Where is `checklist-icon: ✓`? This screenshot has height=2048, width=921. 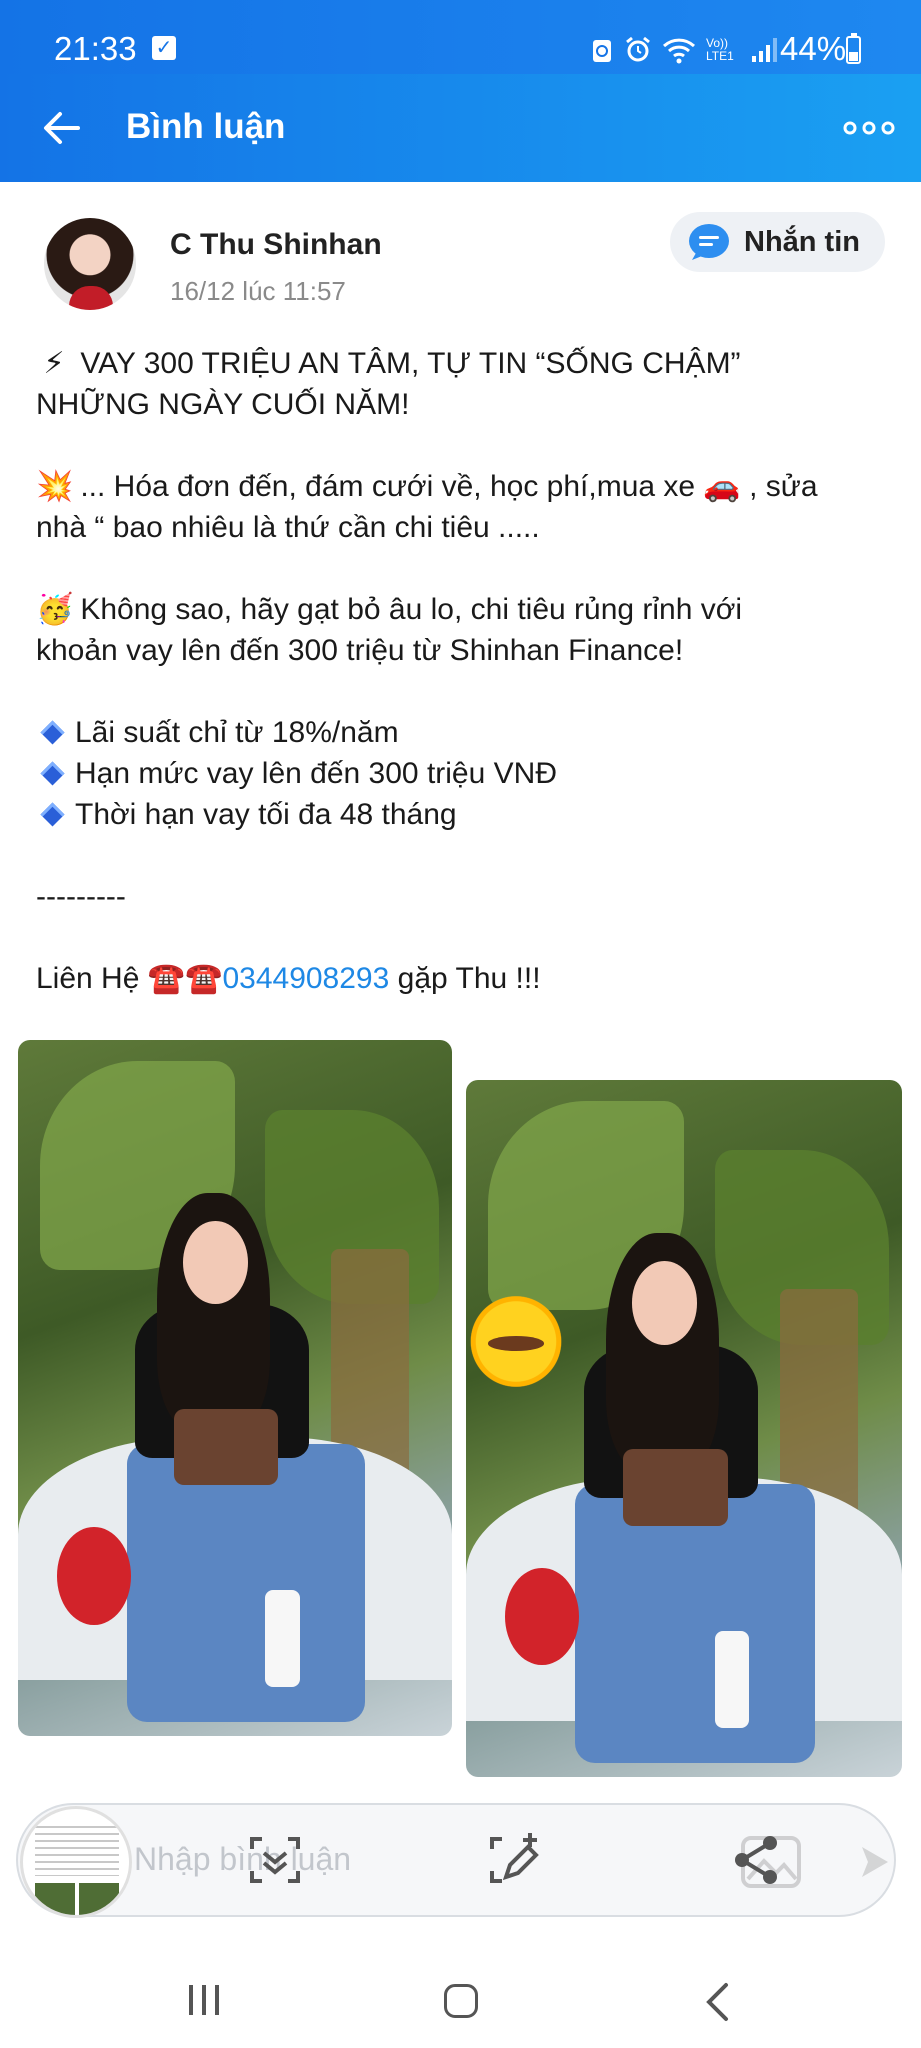
checklist-icon: ✓ is located at coordinates (164, 48).